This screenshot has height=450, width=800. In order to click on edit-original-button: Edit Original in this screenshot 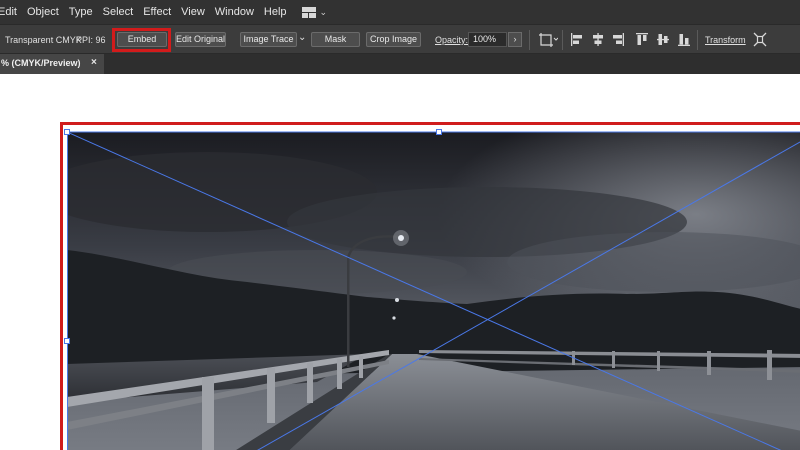, I will do `click(200, 39)`.